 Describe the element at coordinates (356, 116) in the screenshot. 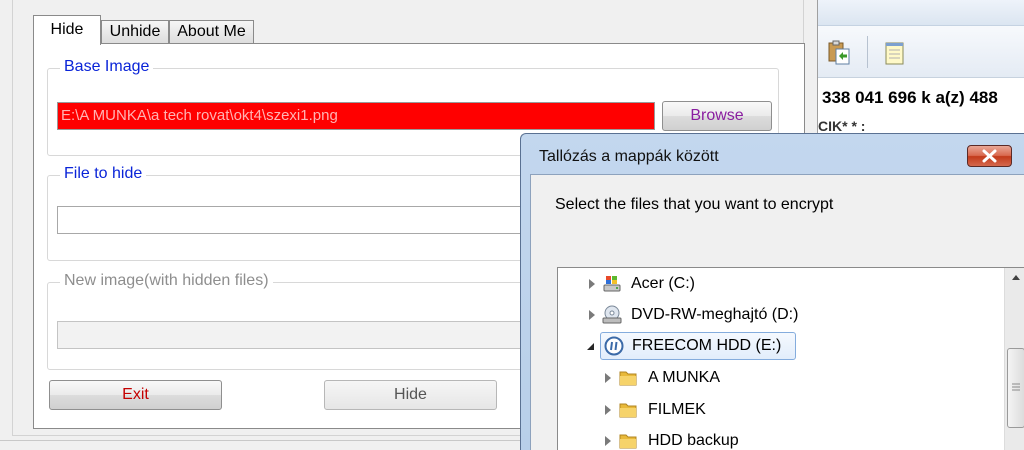

I see `base-image-path-field: E:\A MUNKA\a tech rovat\okt4\szexi1.png` at that location.